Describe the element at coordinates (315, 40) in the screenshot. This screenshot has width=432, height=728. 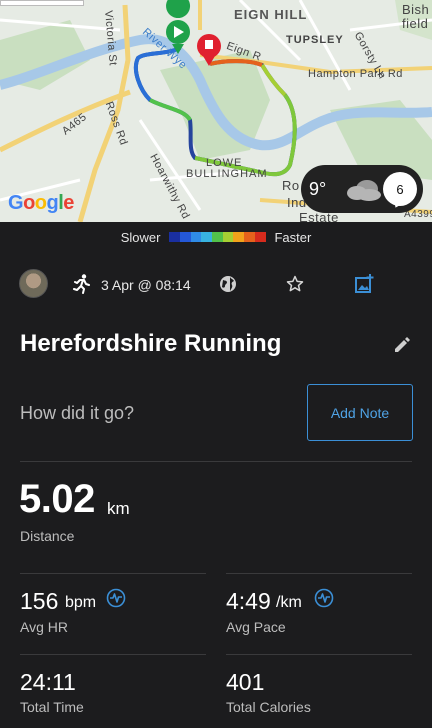
I see `map-label-tupsley: TUPSLEY` at that location.